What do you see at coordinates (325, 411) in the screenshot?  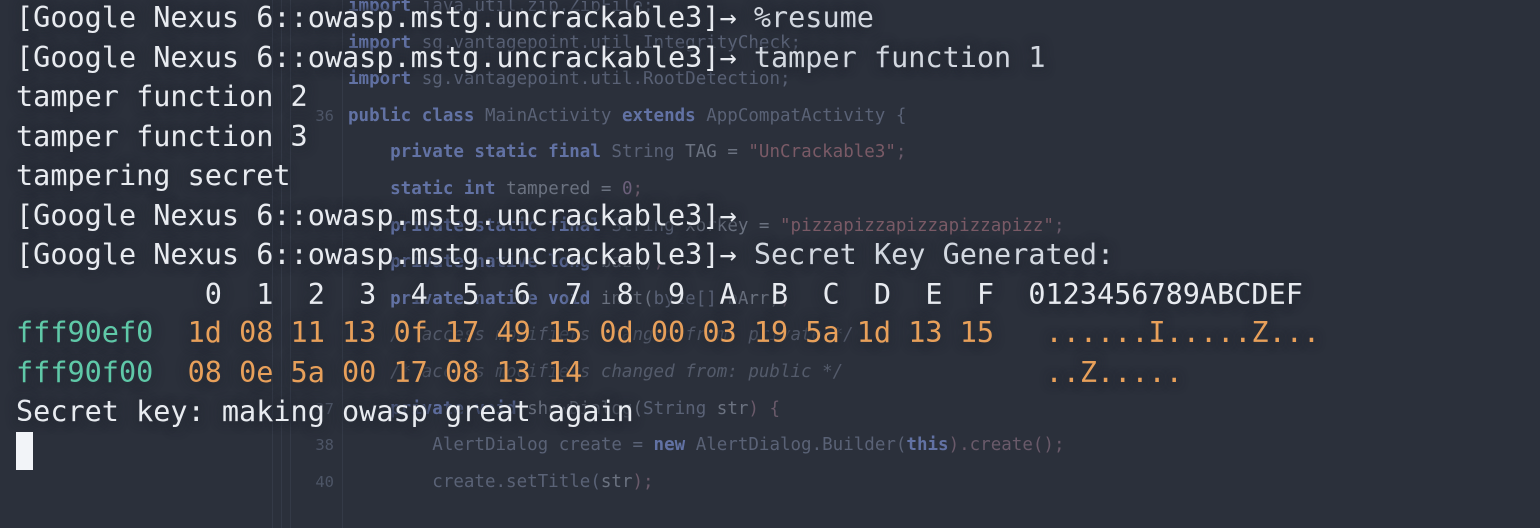 I see `secret-key-result: Secret key: making owasp great again` at bounding box center [325, 411].